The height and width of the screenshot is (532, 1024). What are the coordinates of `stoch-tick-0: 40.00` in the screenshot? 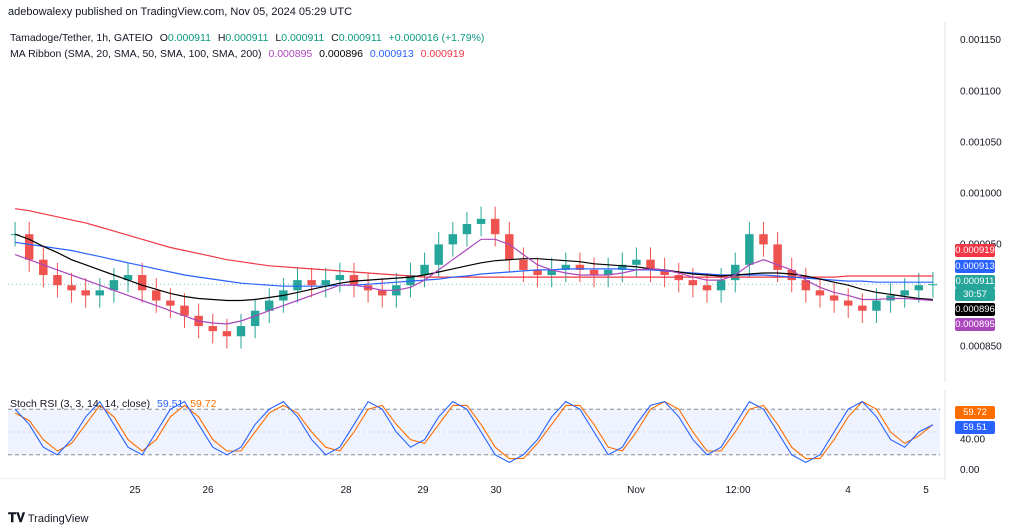 It's located at (972, 440).